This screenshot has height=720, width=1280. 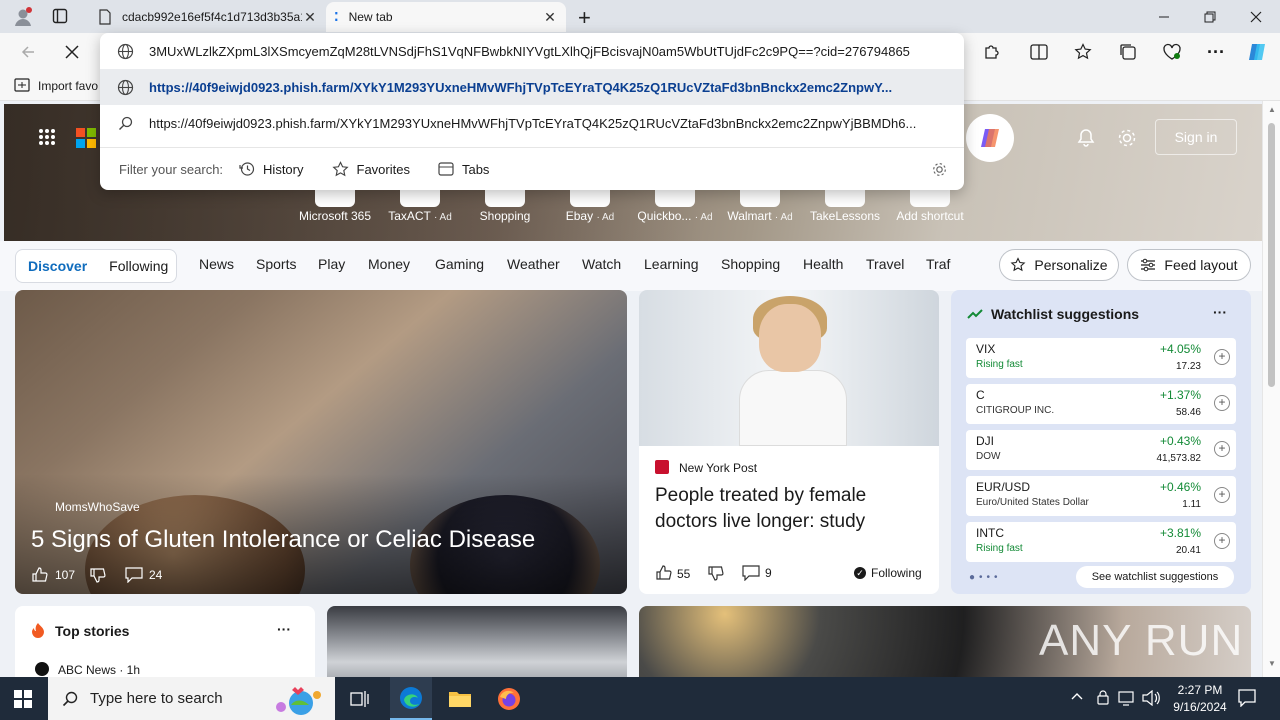 I want to click on file-explorer-icon, so click(x=460, y=698).